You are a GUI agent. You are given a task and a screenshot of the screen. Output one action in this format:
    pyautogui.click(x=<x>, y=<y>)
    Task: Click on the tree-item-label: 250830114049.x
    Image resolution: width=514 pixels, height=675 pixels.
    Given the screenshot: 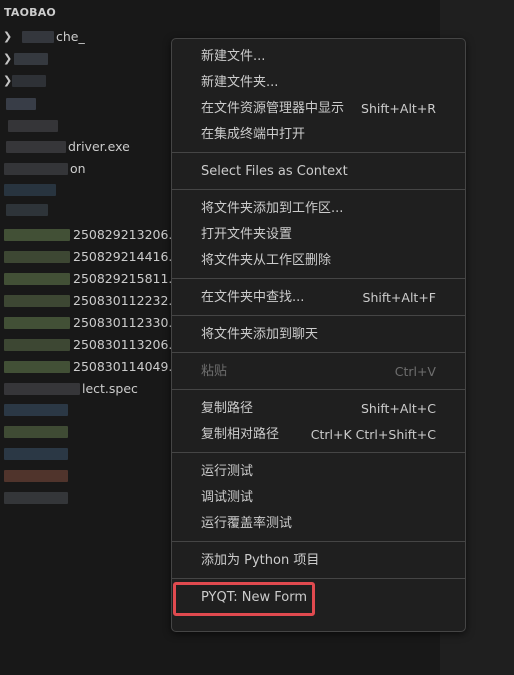 What is the action you would take?
    pyautogui.click(x=126, y=366)
    